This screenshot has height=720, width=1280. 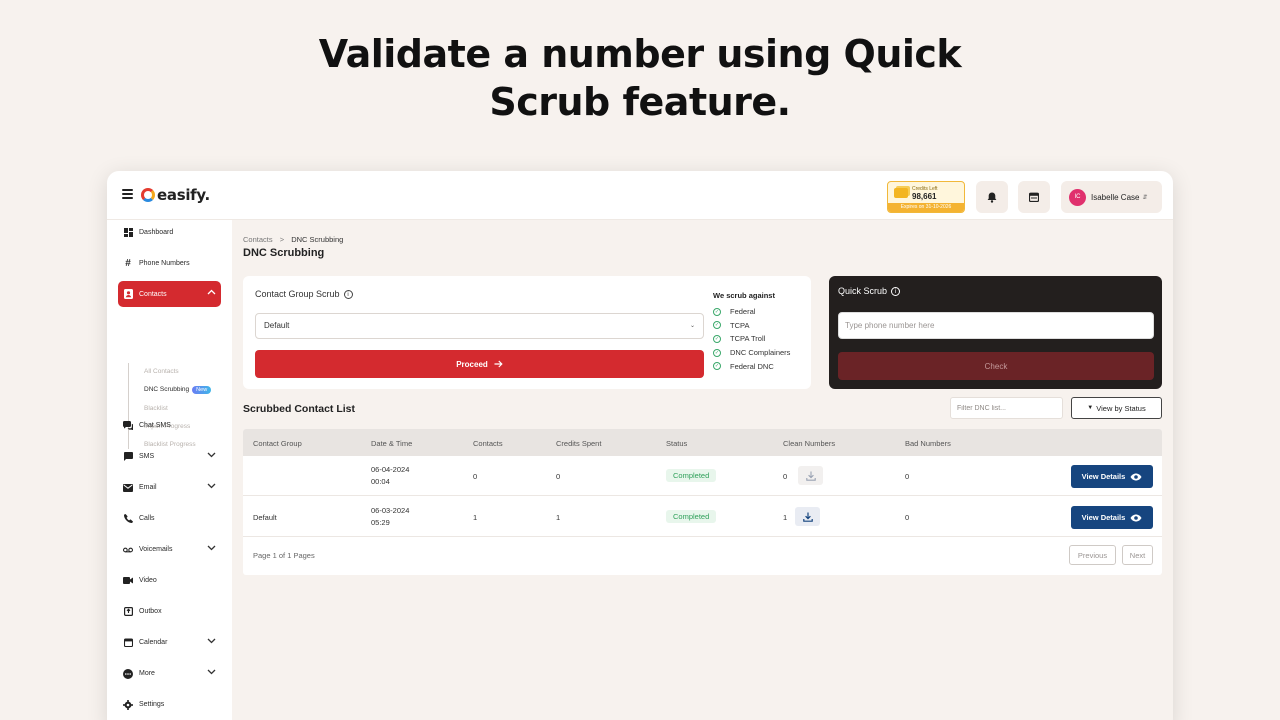 What do you see at coordinates (169, 549) in the screenshot?
I see `sidebar-item-voicemails: Voicemails` at bounding box center [169, 549].